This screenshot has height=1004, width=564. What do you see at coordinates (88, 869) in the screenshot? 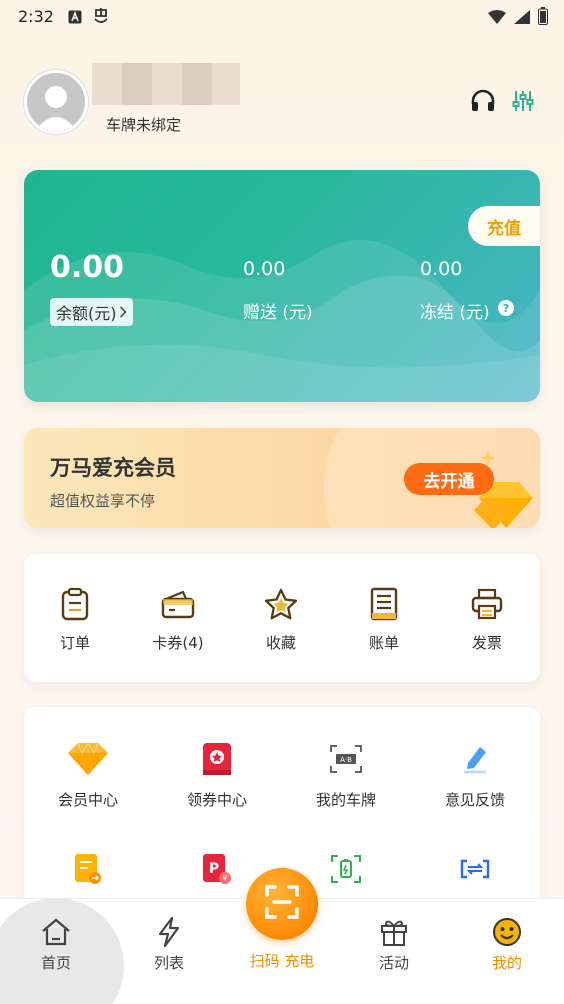
I see `document-icon` at bounding box center [88, 869].